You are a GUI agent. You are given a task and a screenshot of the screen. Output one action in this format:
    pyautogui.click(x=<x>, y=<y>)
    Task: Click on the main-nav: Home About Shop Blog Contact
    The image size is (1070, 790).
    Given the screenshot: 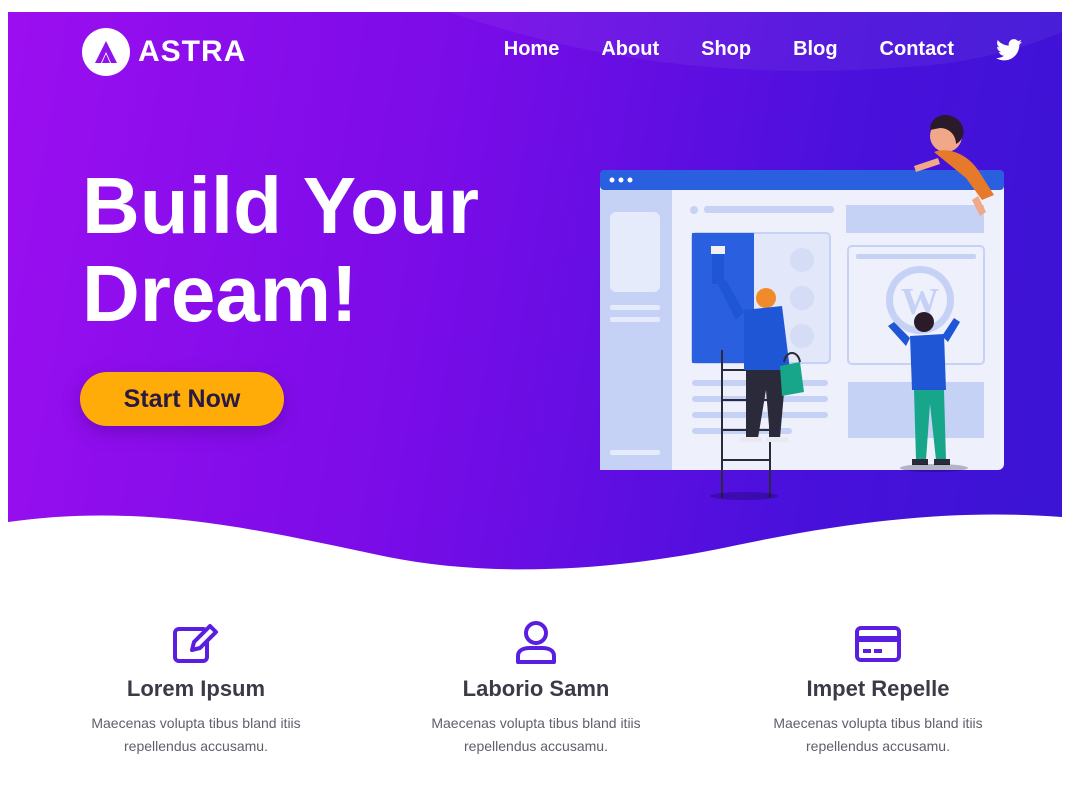 What is the action you would take?
    pyautogui.click(x=763, y=49)
    